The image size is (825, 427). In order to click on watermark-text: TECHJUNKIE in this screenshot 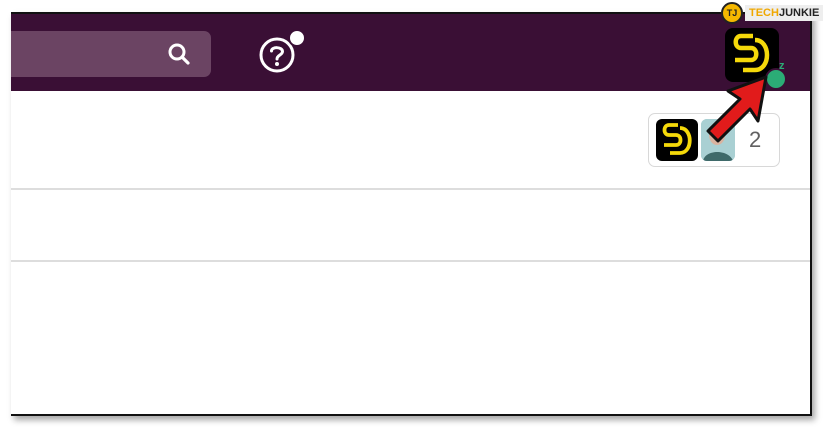, I will do `click(784, 13)`.